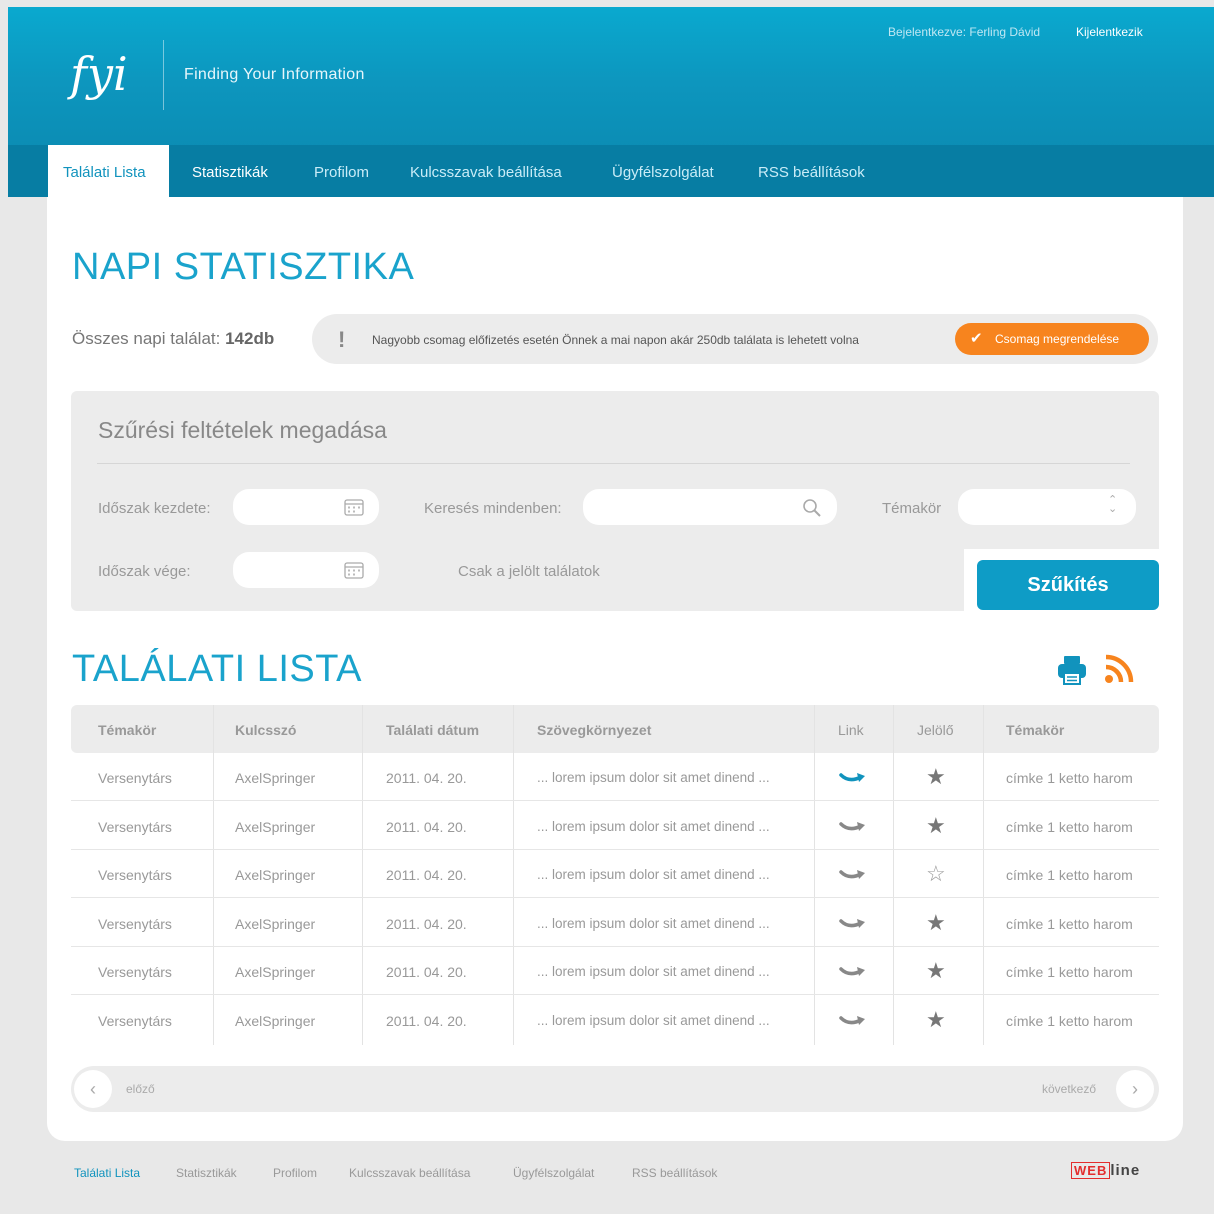 This screenshot has height=1214, width=1214. I want to click on webline-logo: WEB line, so click(1105, 1170).